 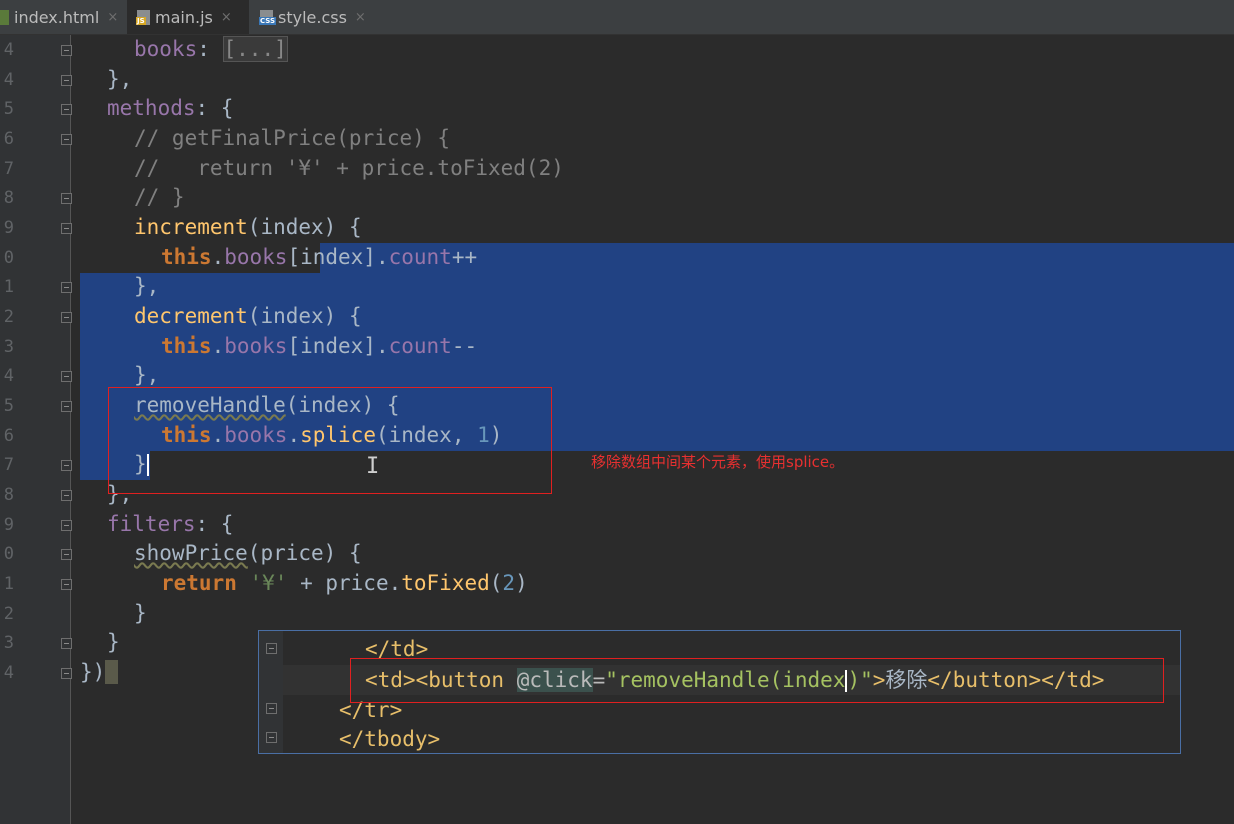 What do you see at coordinates (248, 553) in the screenshot?
I see `code-line: showPrice(price) {` at bounding box center [248, 553].